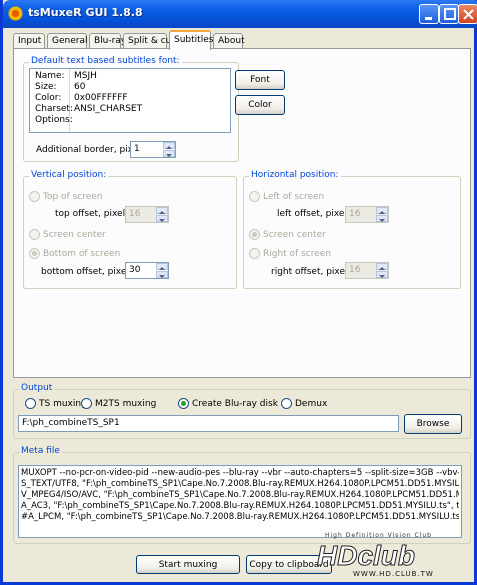 The image size is (477, 585). What do you see at coordinates (235, 404) in the screenshot?
I see `create-blu-ray-label: Create Blu-ray disk` at bounding box center [235, 404].